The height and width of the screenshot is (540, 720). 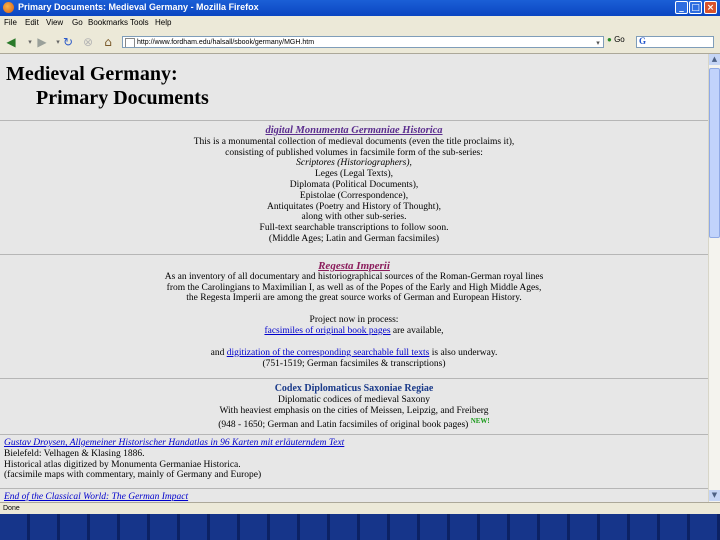 What do you see at coordinates (8, 7) in the screenshot?
I see `firefox-icon` at bounding box center [8, 7].